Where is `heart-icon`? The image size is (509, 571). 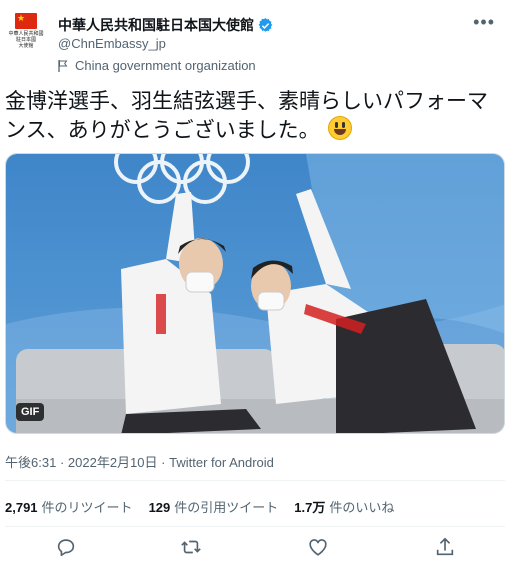 heart-icon is located at coordinates (318, 547).